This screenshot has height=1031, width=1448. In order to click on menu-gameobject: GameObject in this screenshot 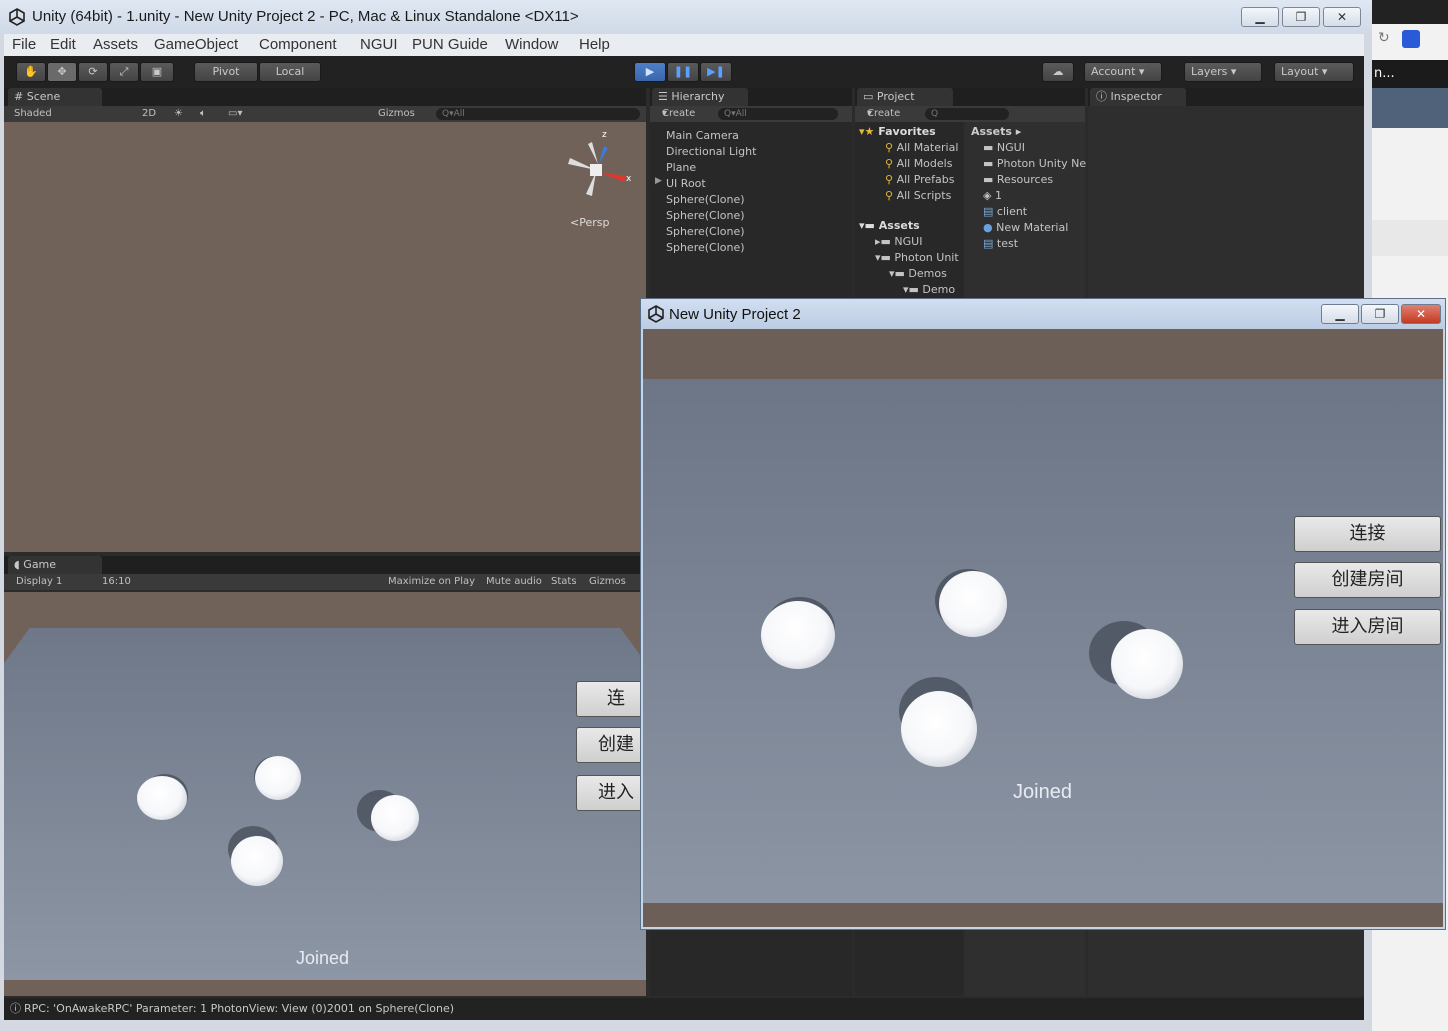, I will do `click(196, 44)`.